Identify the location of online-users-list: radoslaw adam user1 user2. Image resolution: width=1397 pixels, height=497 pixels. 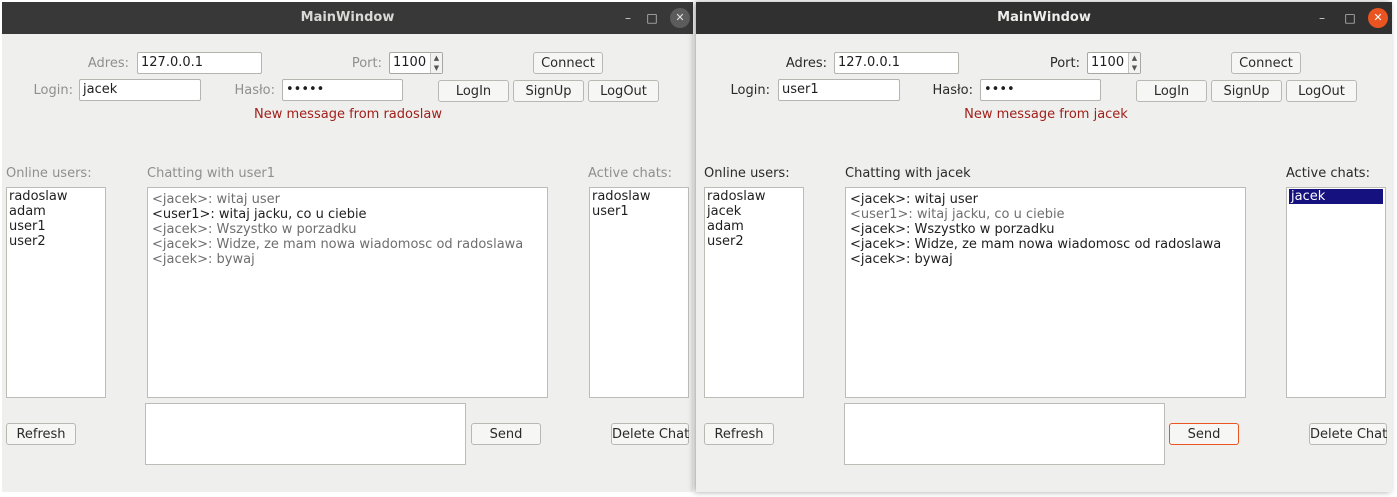
(56, 292).